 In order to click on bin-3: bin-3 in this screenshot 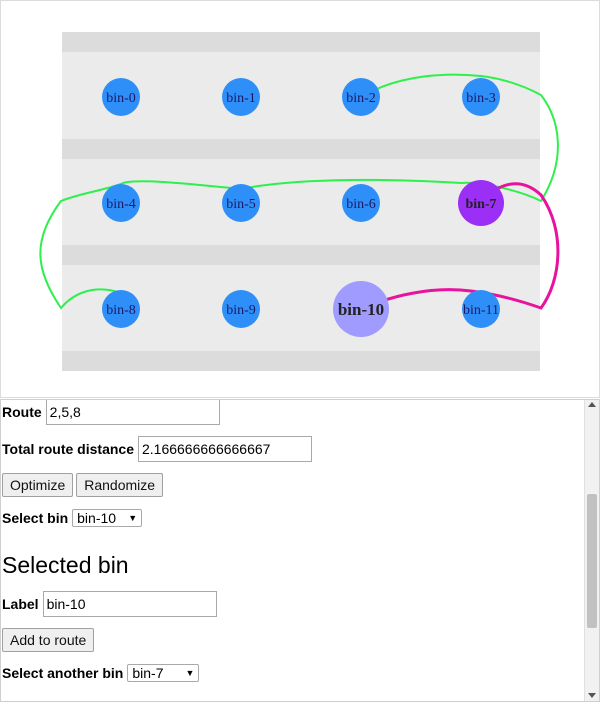, I will do `click(481, 97)`.